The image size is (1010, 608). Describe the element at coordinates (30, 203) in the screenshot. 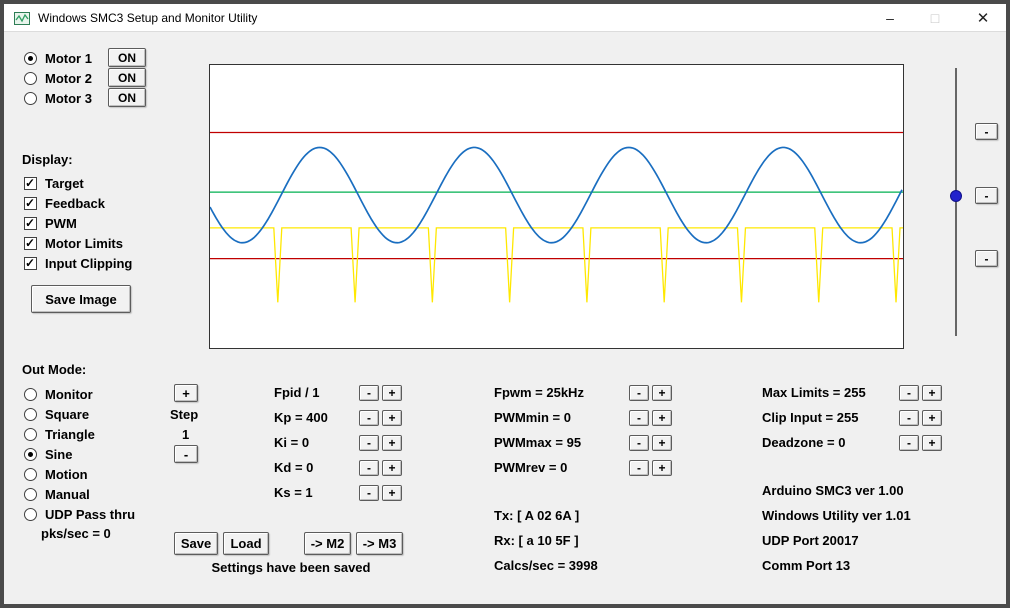

I see `display-feedback-checkbox` at that location.